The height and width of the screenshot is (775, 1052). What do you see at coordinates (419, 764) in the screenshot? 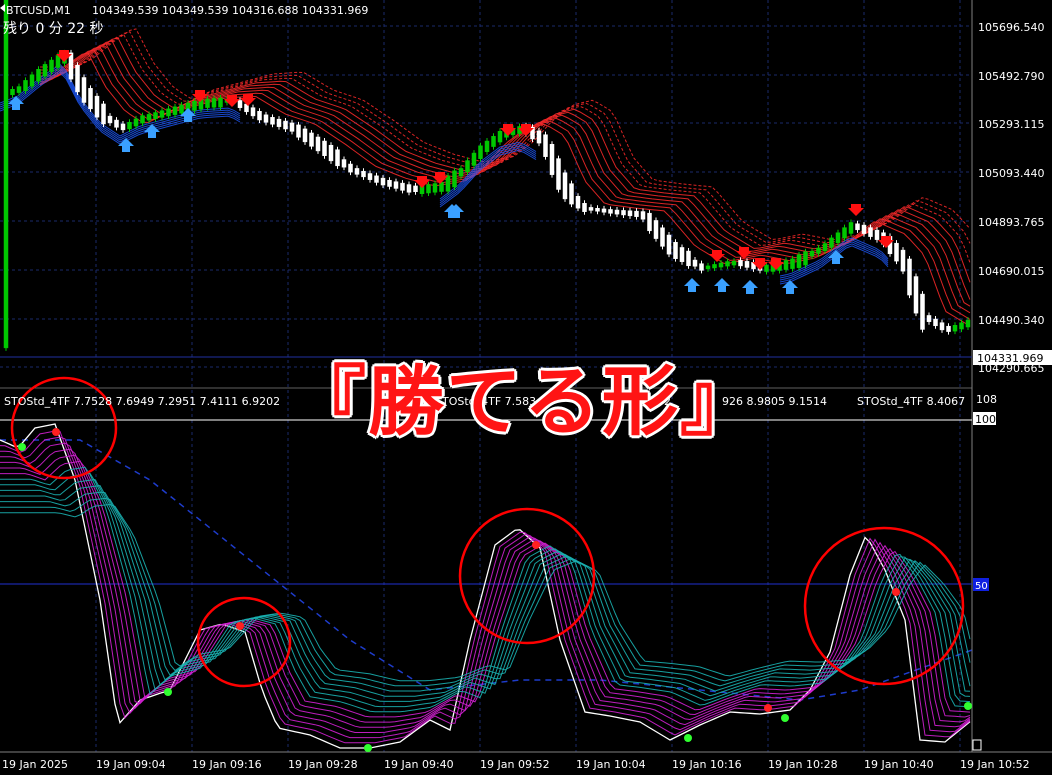
I see `time-tick: 19 Jan 09:40` at bounding box center [419, 764].